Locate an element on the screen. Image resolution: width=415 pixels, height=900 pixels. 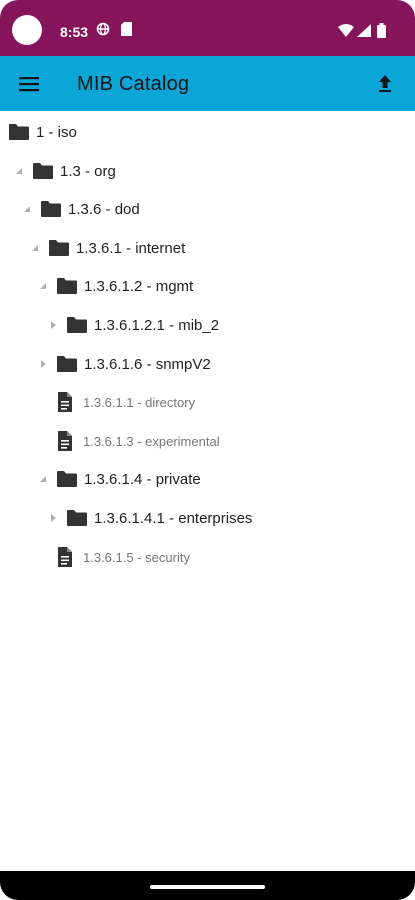
tree-node-label: 1.3.6.1 - internet is located at coordinates (131, 248).